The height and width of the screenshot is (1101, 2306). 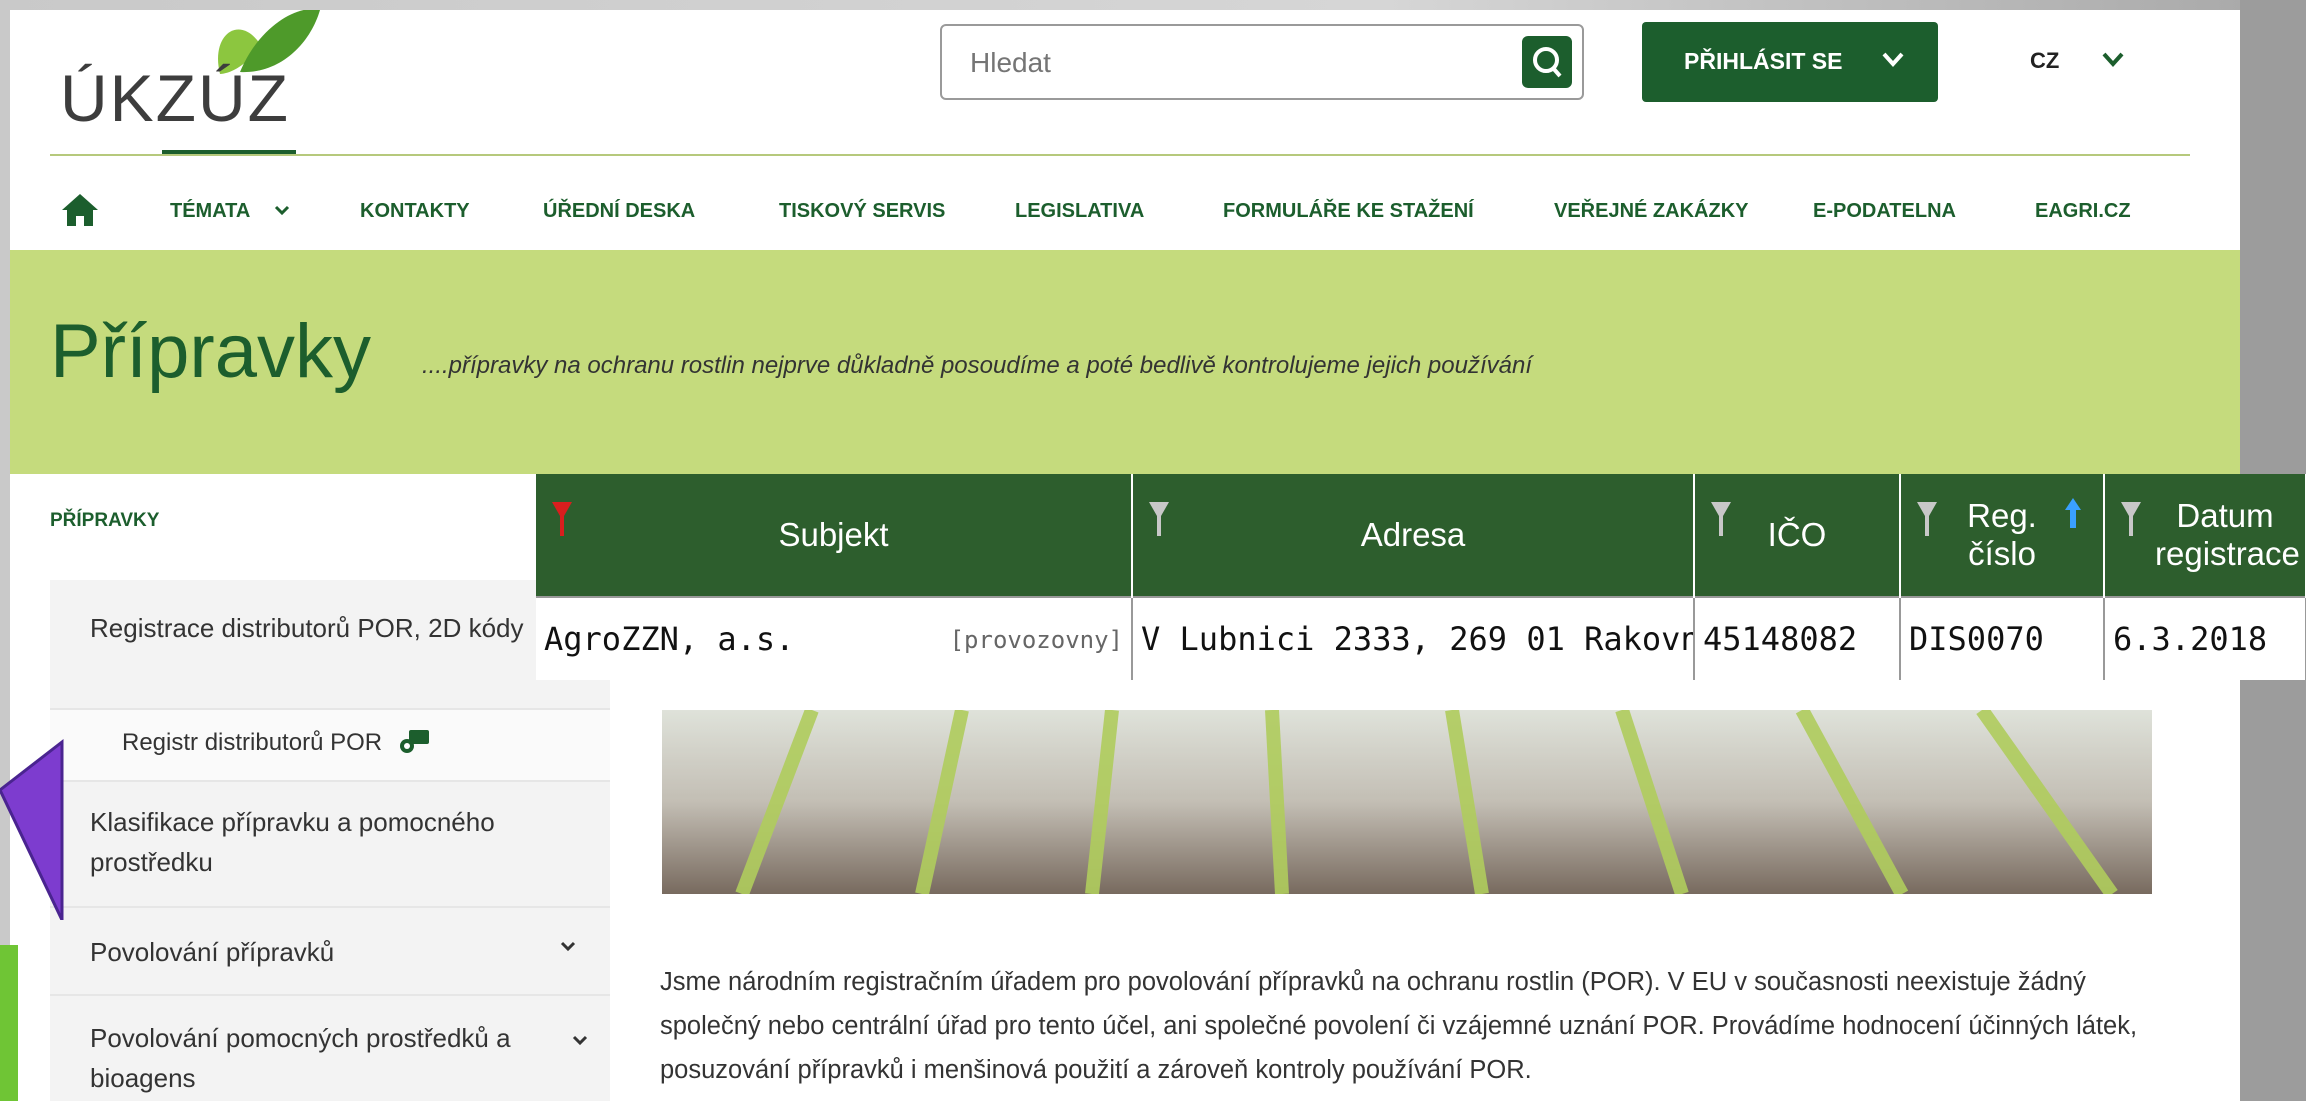 What do you see at coordinates (2073, 513) in the screenshot?
I see `sort-ascending-icon` at bounding box center [2073, 513].